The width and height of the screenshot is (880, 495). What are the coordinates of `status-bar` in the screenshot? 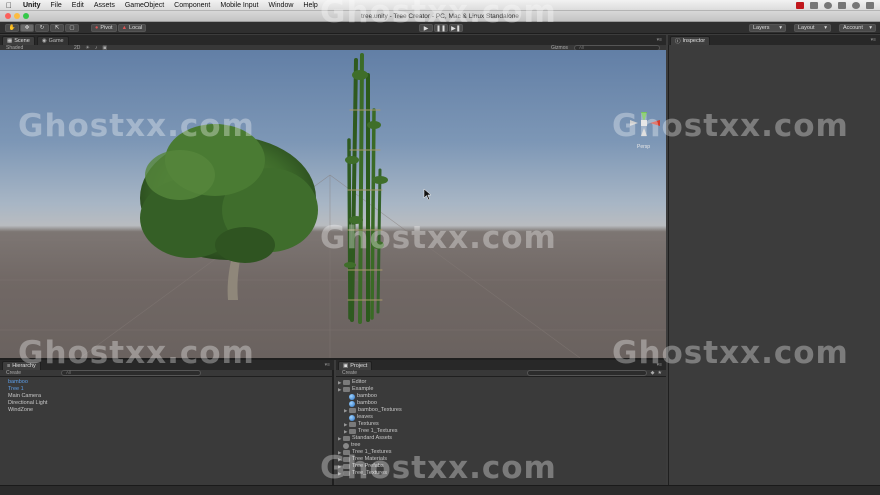 It's located at (440, 490).